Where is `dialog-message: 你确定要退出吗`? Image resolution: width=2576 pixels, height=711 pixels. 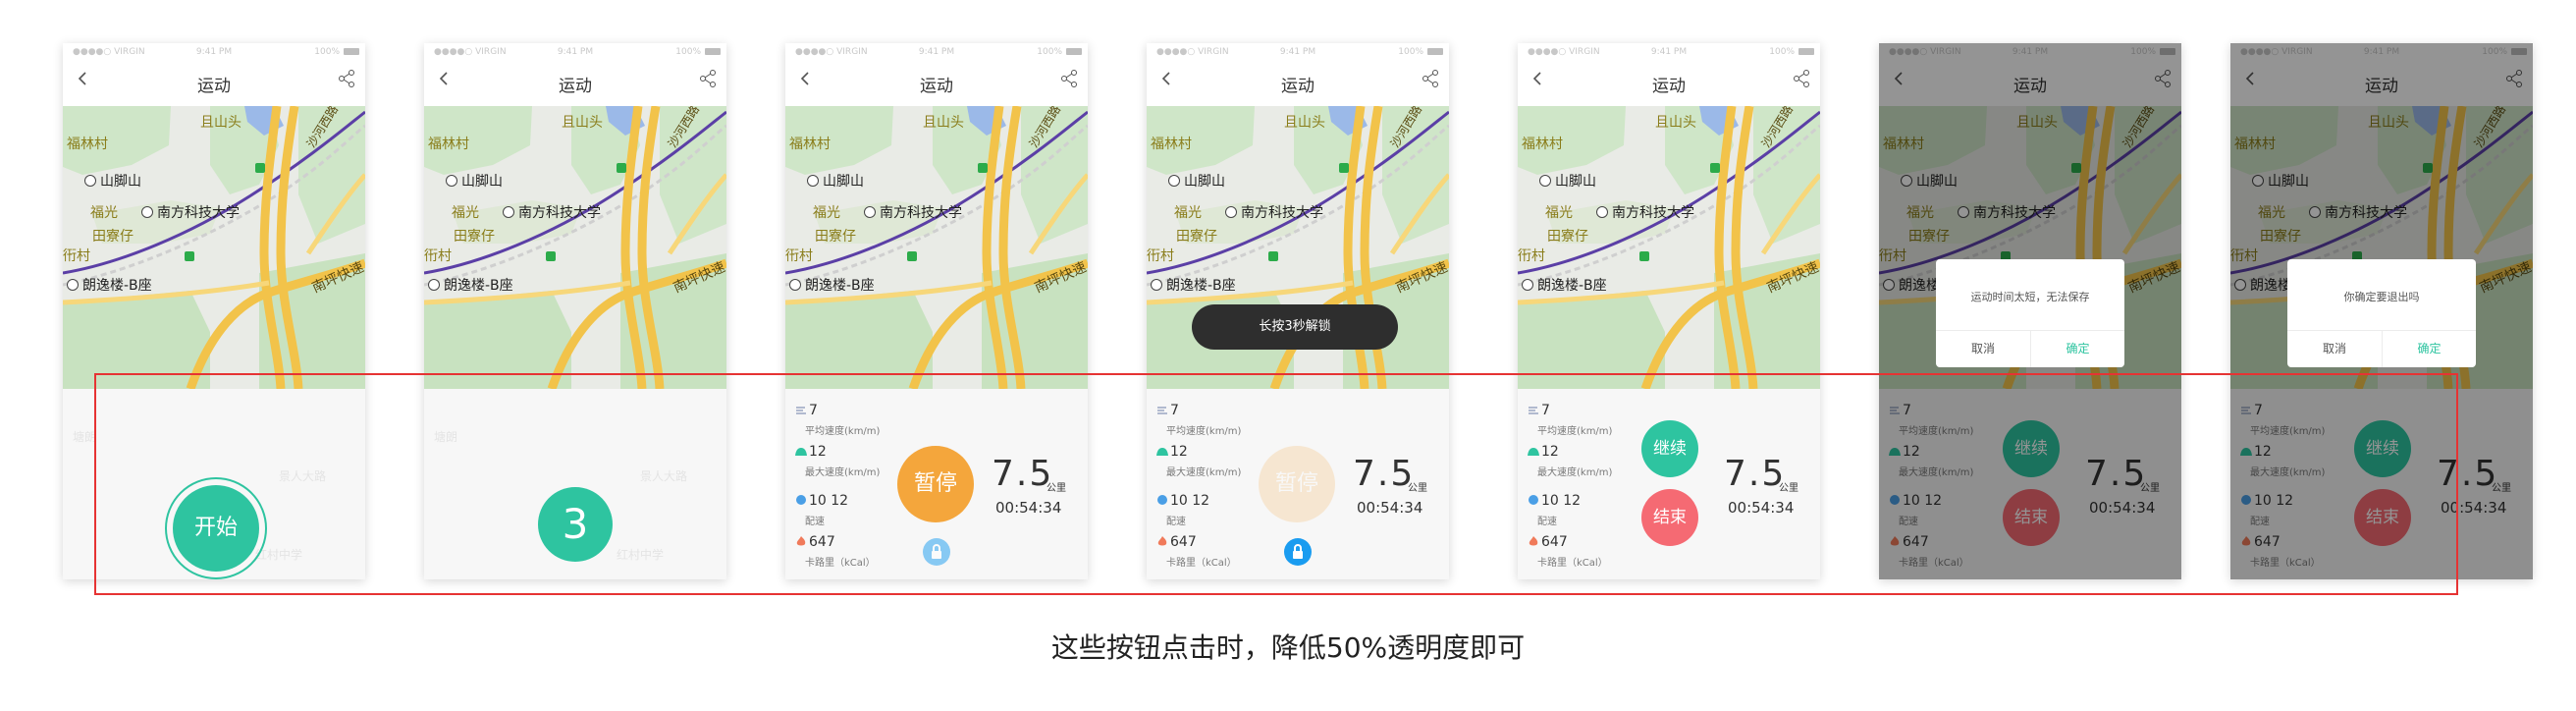
dialog-message: 你确定要退出吗 is located at coordinates (2381, 297).